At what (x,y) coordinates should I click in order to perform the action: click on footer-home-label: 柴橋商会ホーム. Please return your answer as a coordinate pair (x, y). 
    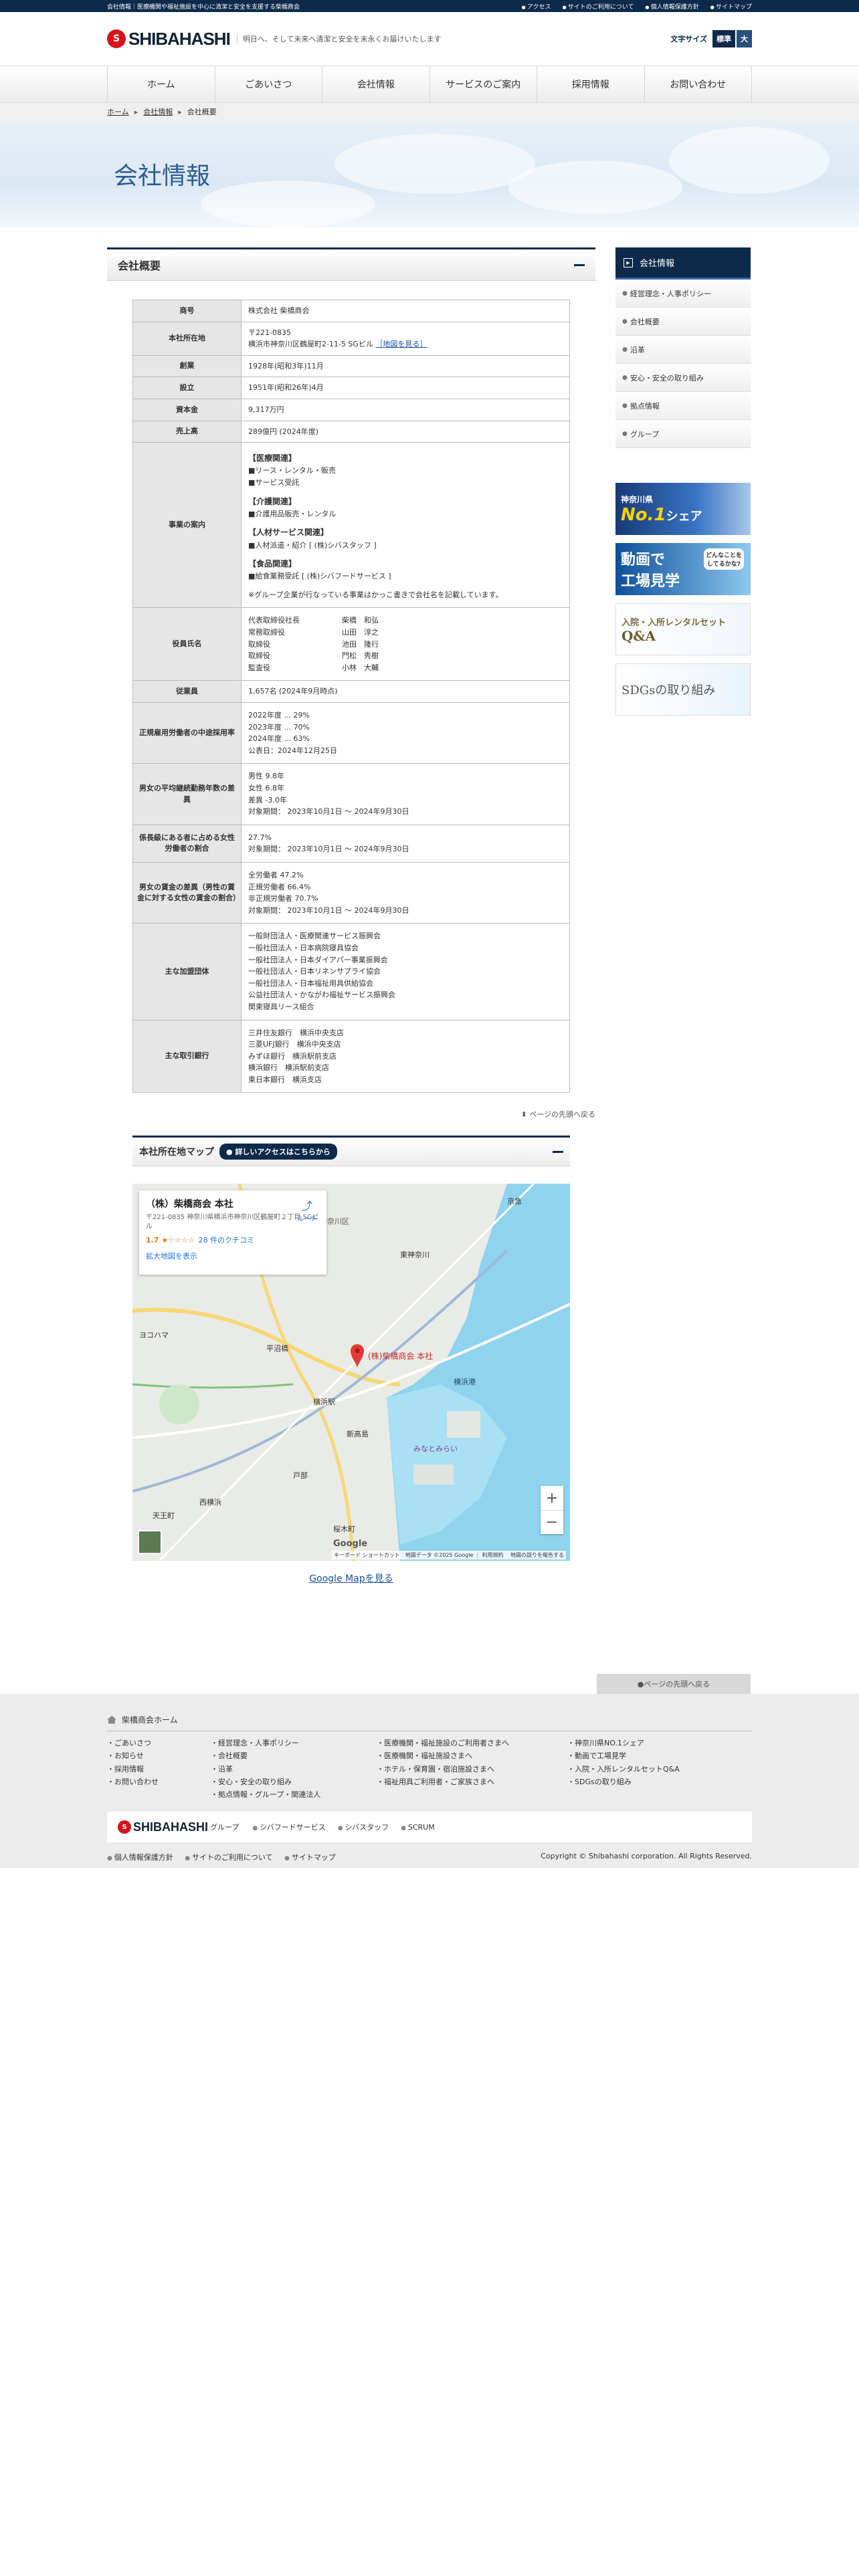
    Looking at the image, I should click on (150, 1720).